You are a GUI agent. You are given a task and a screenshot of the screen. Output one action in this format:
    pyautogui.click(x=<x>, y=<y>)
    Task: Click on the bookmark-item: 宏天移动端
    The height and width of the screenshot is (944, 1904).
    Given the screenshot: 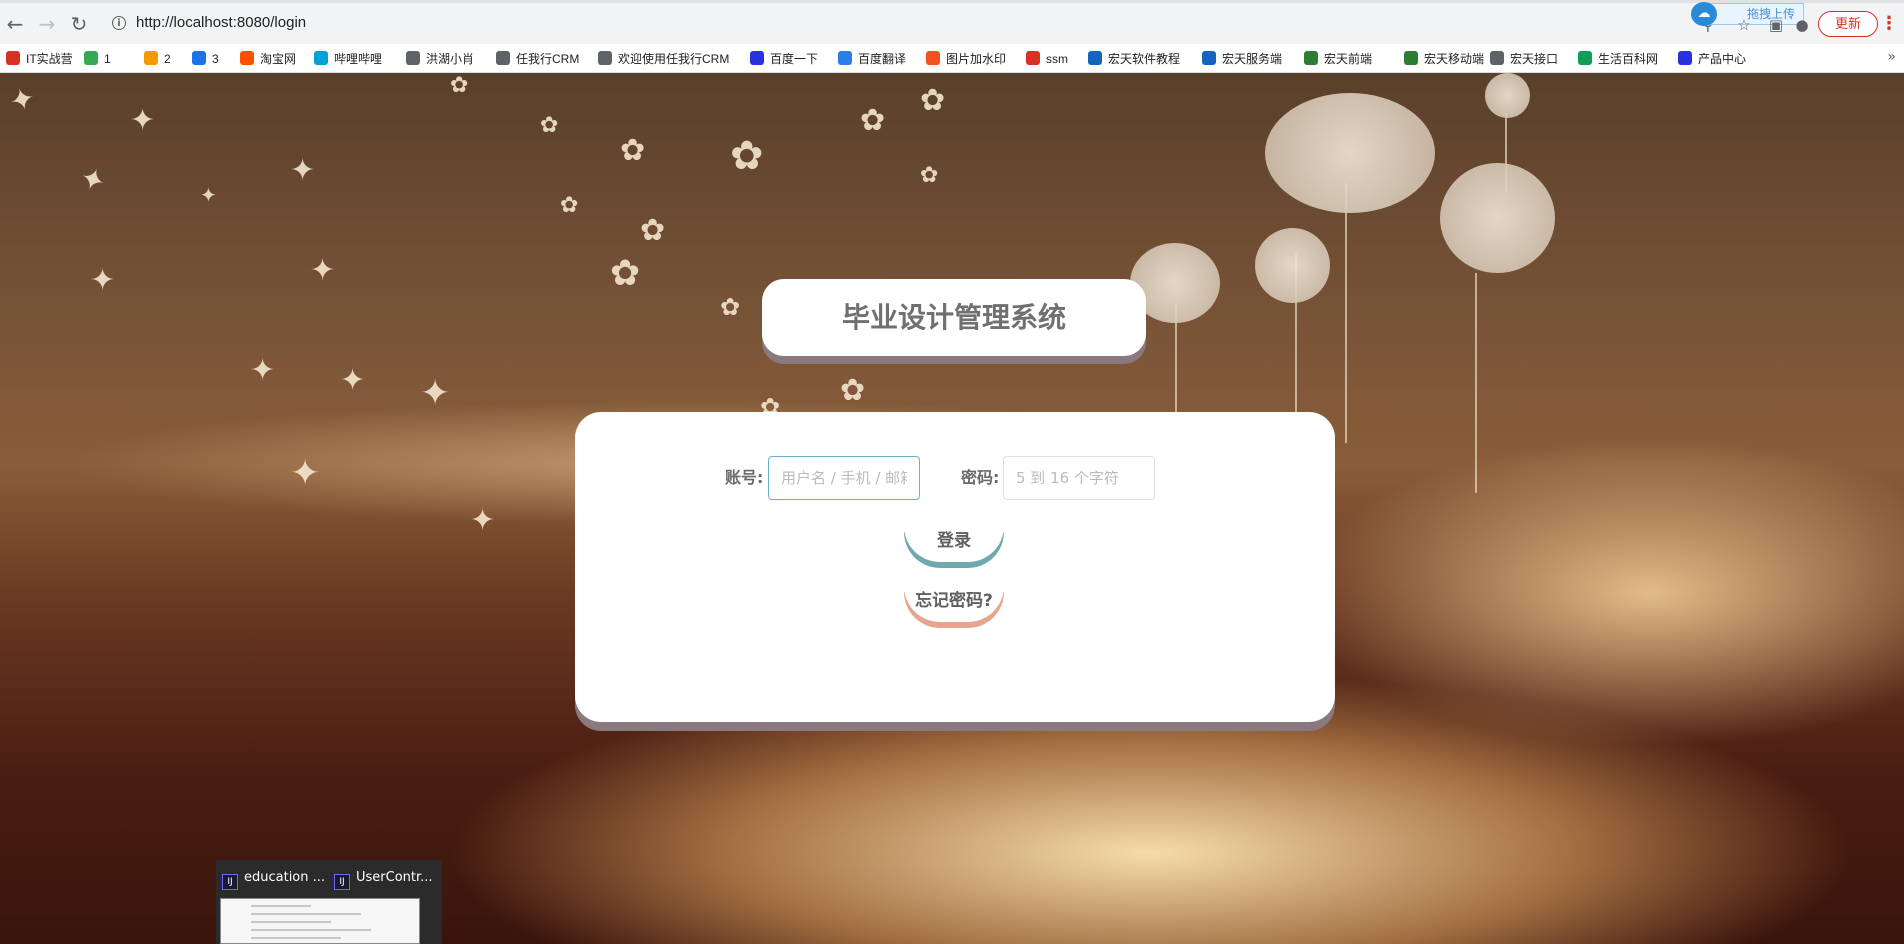 What is the action you would take?
    pyautogui.click(x=1444, y=59)
    